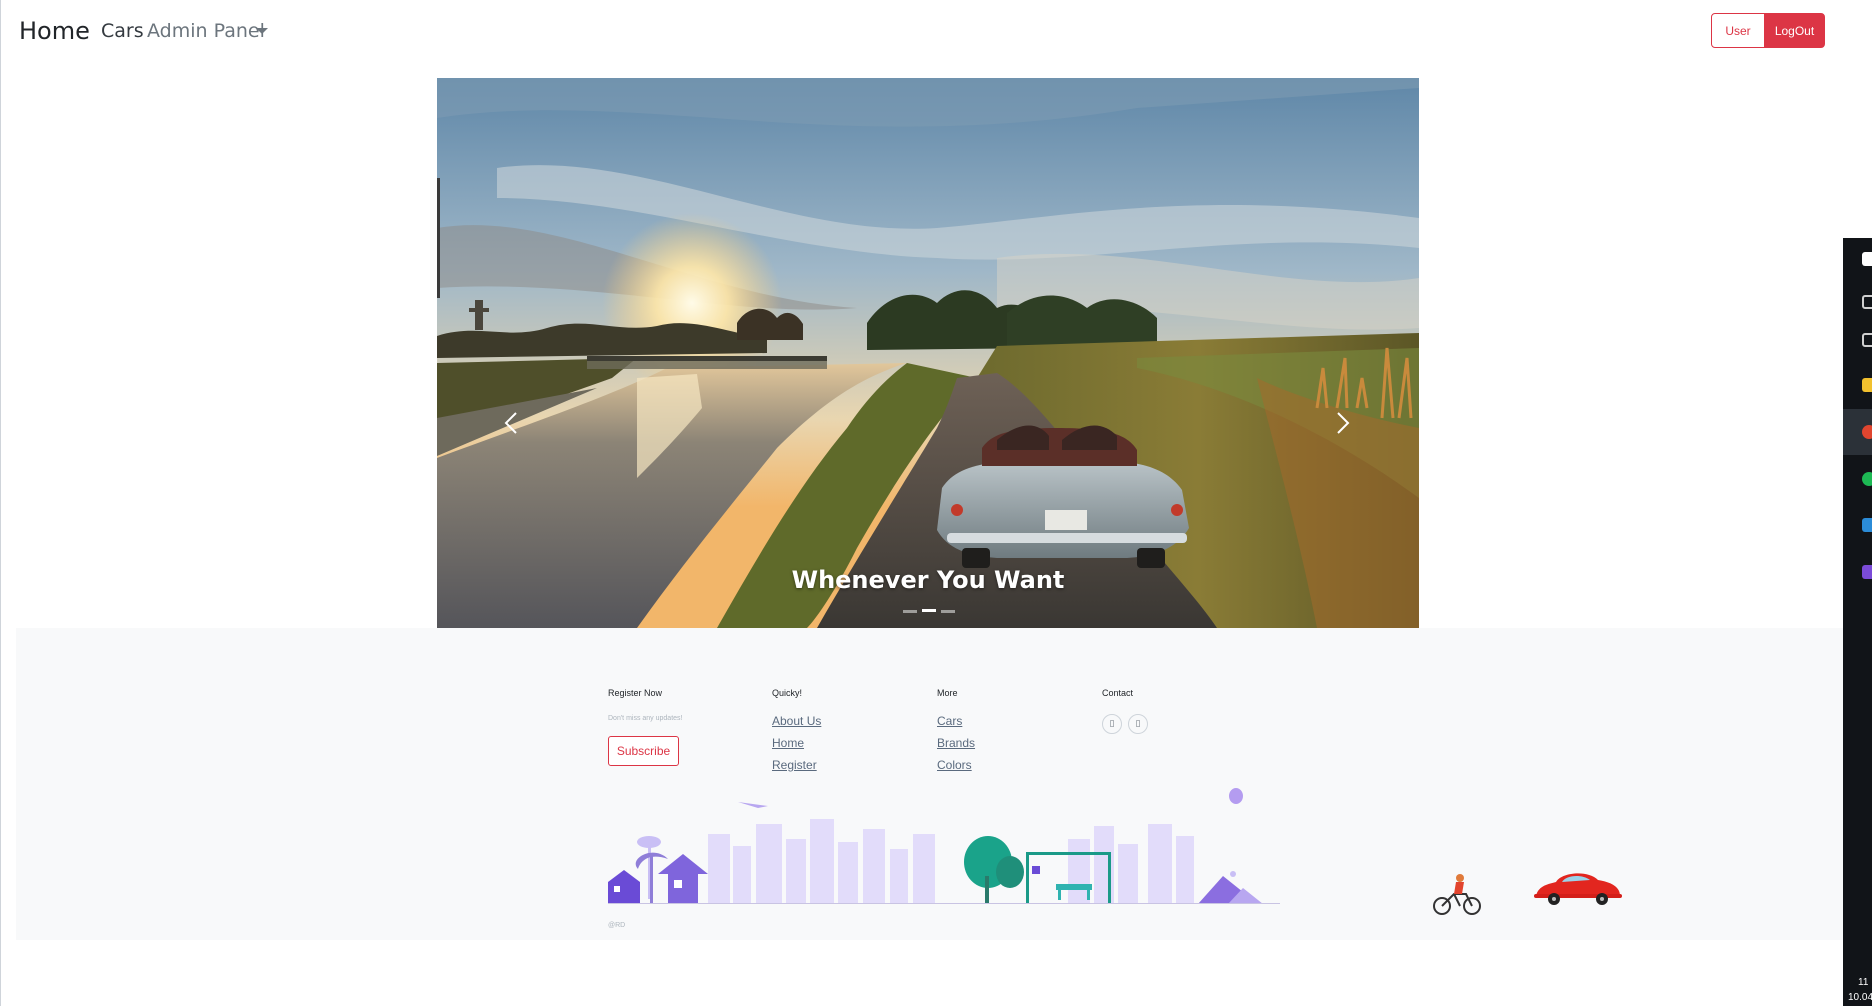 The height and width of the screenshot is (1006, 1872). I want to click on colors-link: Colors, so click(1012, 765).